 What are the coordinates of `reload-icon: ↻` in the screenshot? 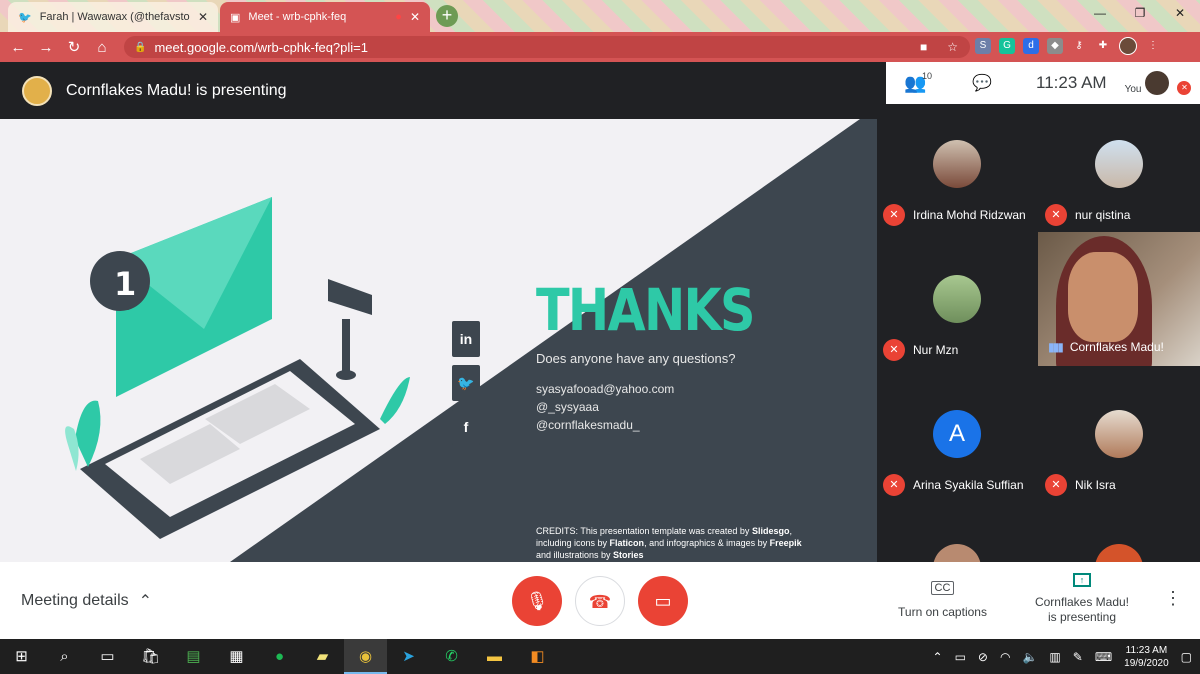 It's located at (74, 47).